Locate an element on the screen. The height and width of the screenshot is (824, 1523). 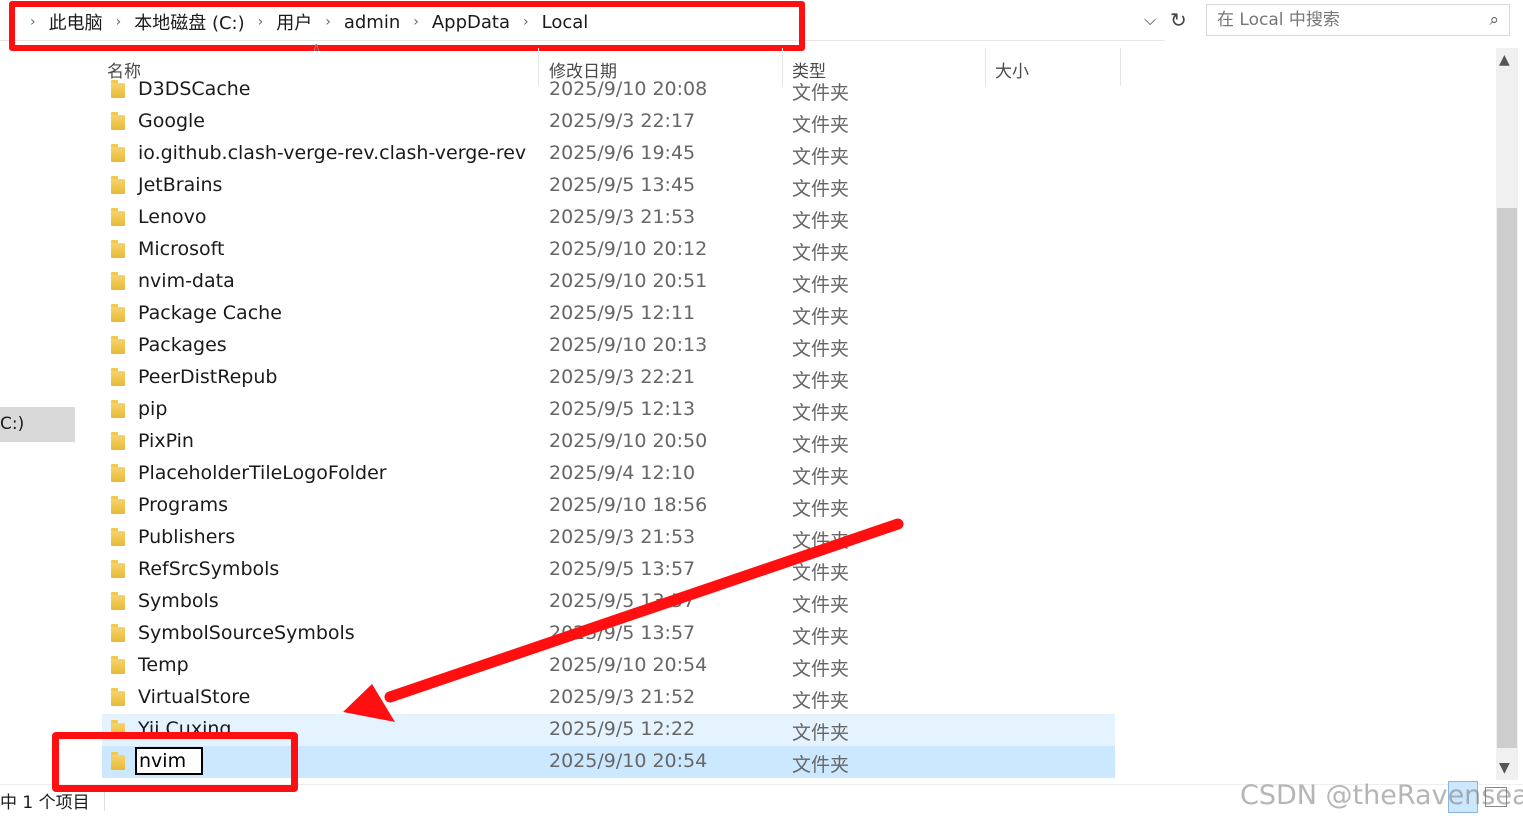
file-name: Package Cache is located at coordinates (210, 313).